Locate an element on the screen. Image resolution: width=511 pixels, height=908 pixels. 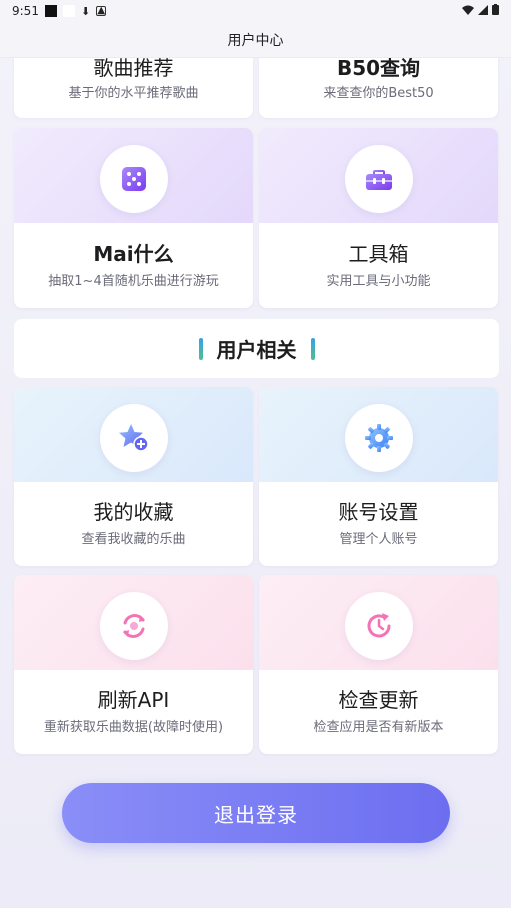
card-subtitle: 管理个人账号 is located at coordinates (378, 539).